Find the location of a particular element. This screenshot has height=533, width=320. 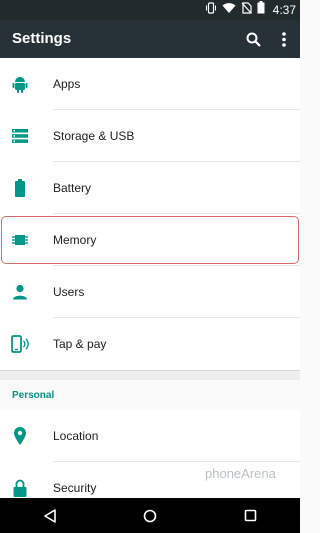

settings-item-memory: Memory is located at coordinates (150, 240).